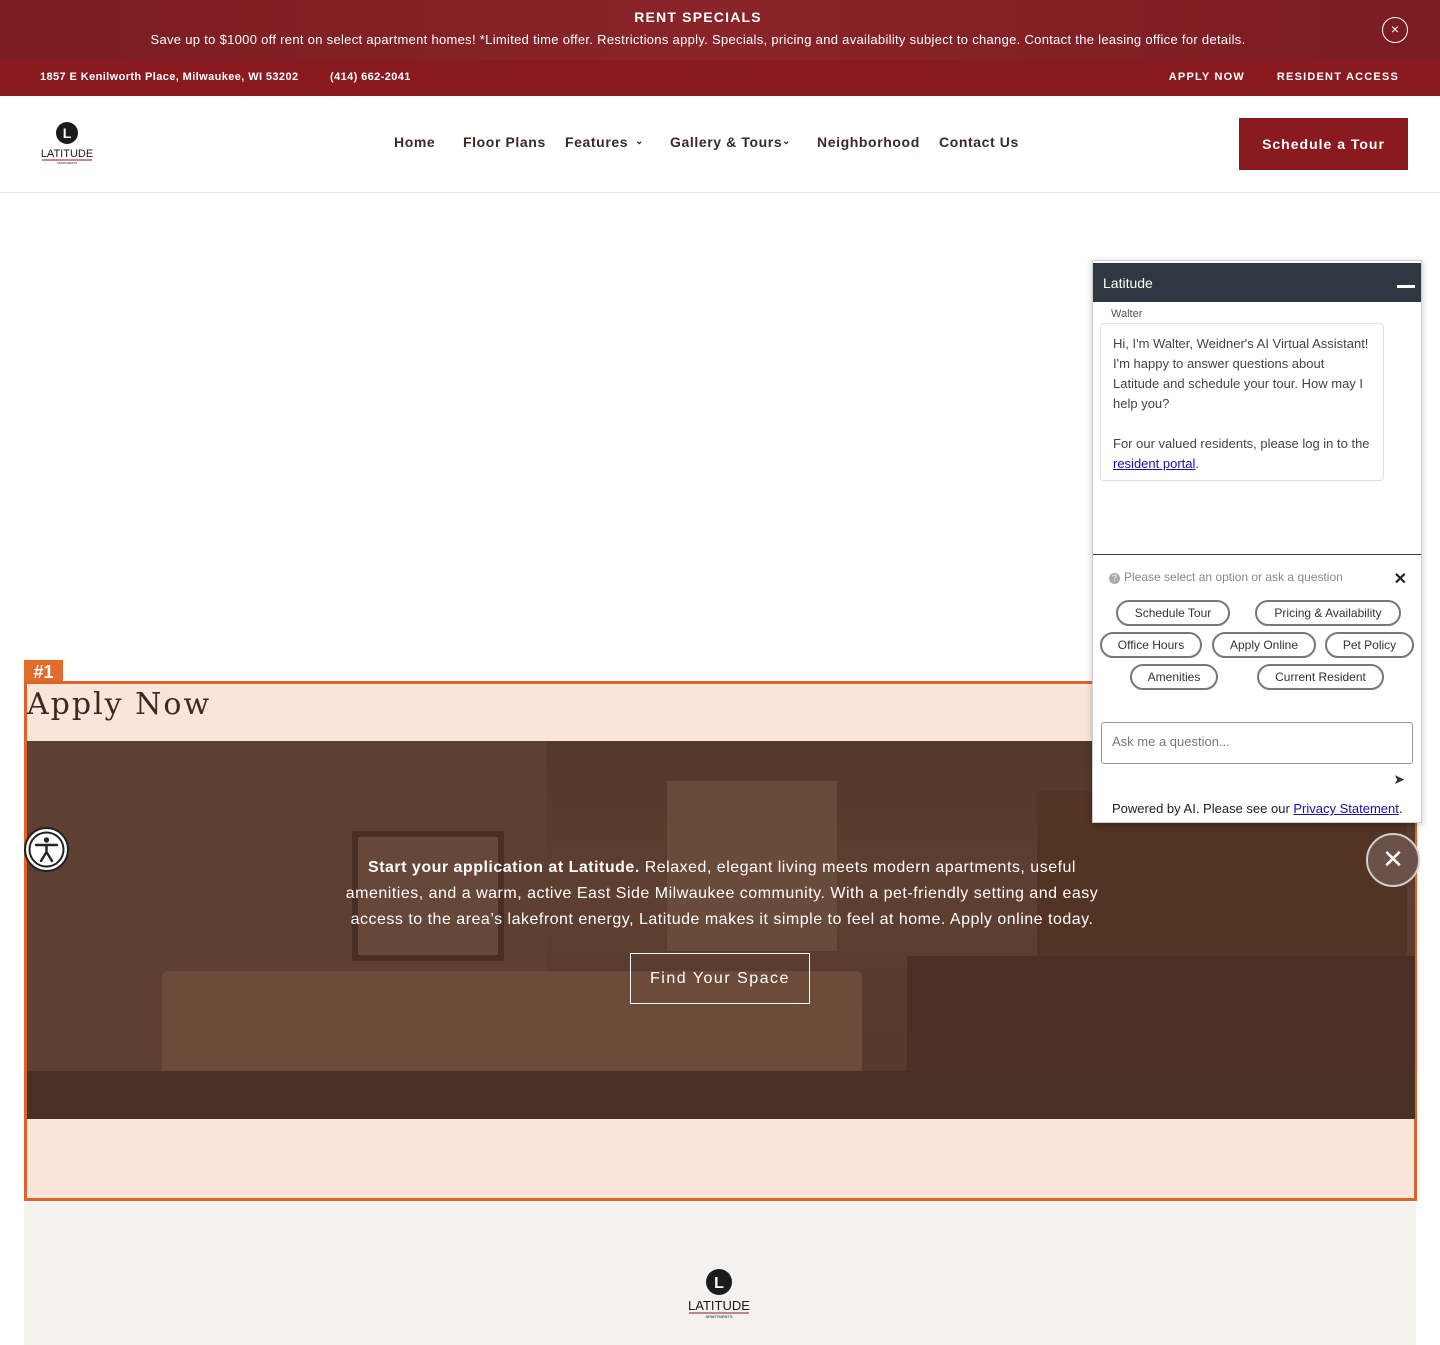 This screenshot has height=1345, width=1440. Describe the element at coordinates (504, 142) in the screenshot. I see `nav-floor-plans: Floor Plans` at that location.